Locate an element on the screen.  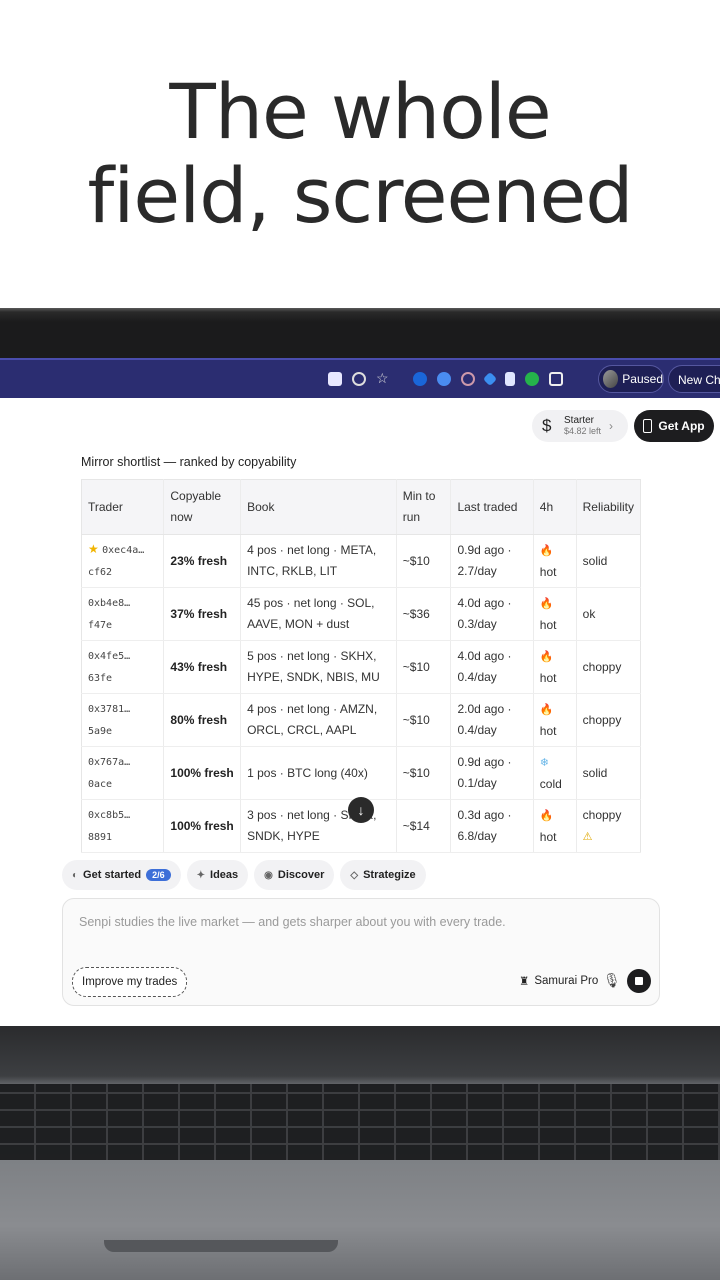
reliability-cell: choppy is located at coordinates (608, 720).